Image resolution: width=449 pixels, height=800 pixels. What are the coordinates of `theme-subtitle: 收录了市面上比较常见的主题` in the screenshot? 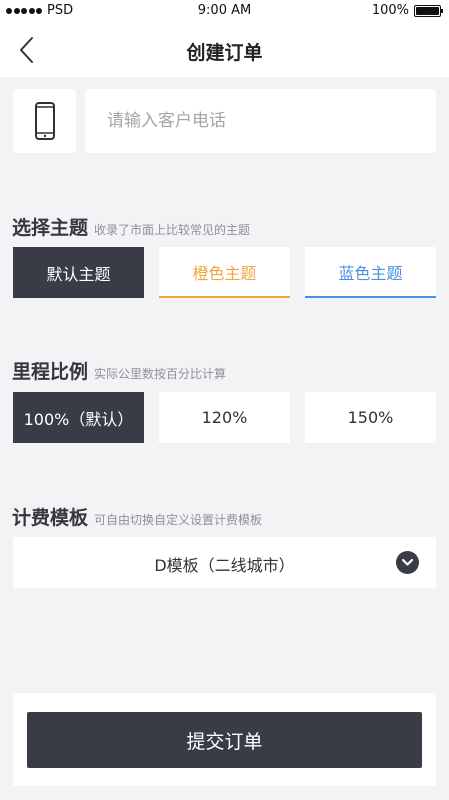 It's located at (172, 230).